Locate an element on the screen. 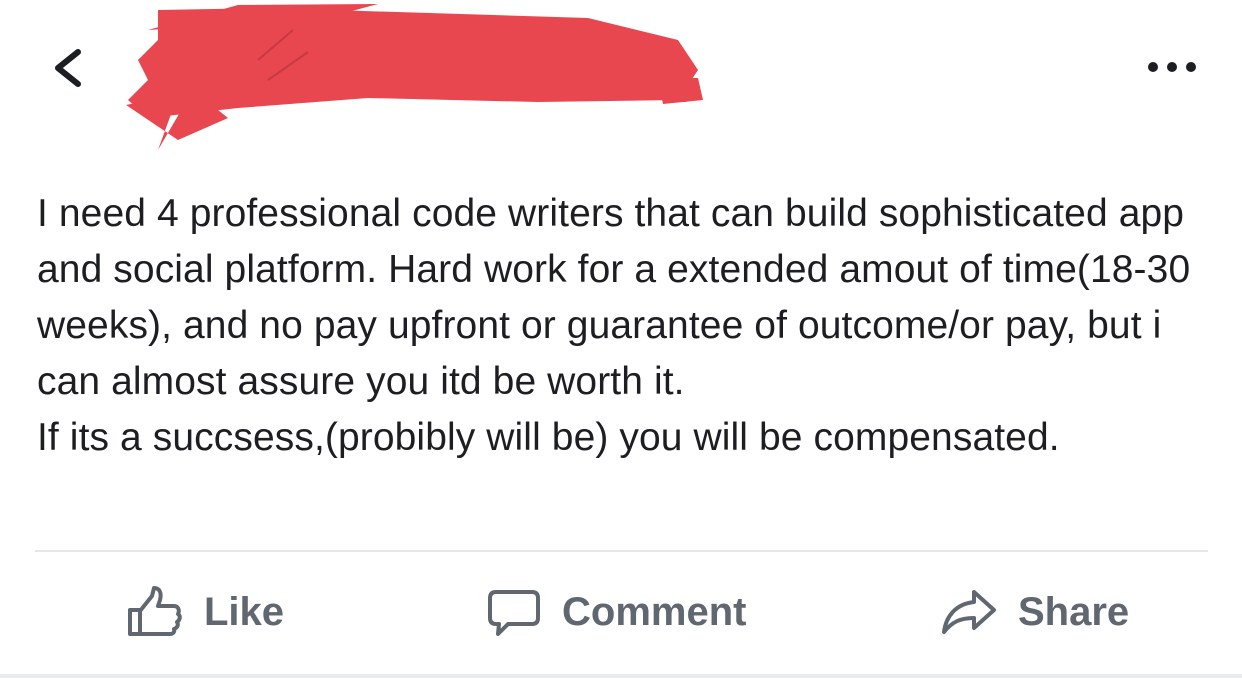  like-label: Like is located at coordinates (244, 611).